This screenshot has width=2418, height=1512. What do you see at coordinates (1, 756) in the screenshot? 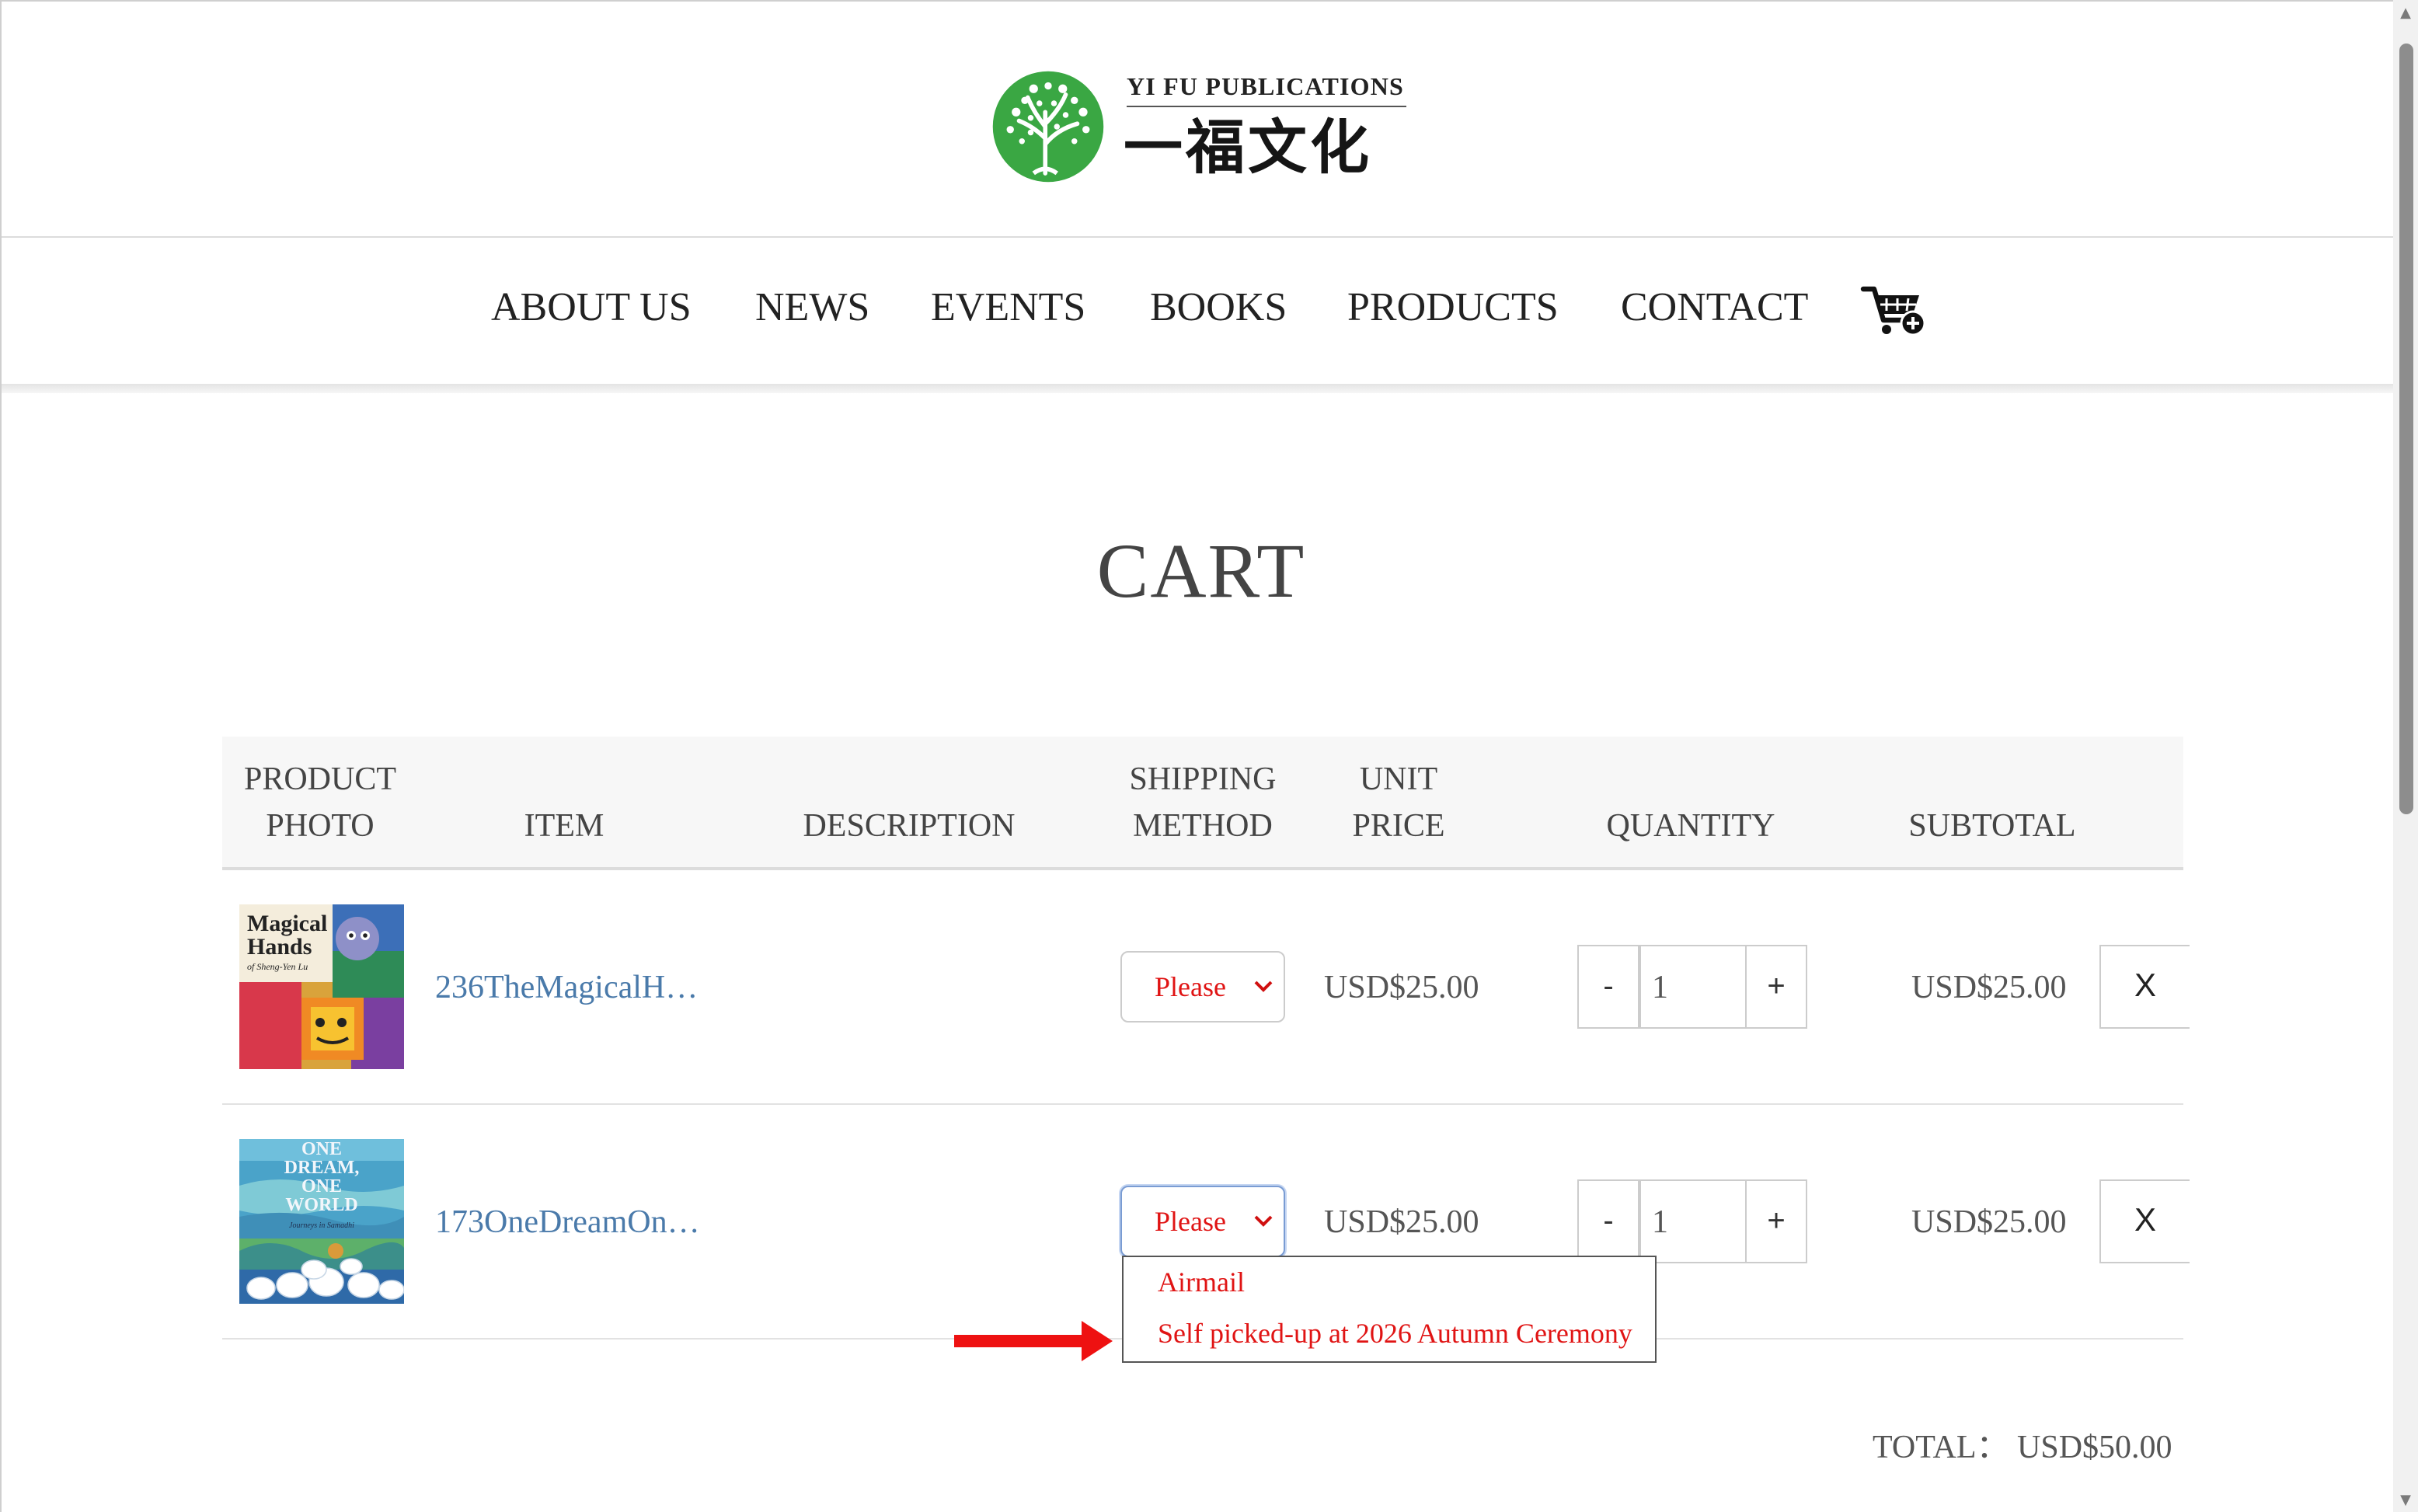
I see `window-left-border` at bounding box center [1, 756].